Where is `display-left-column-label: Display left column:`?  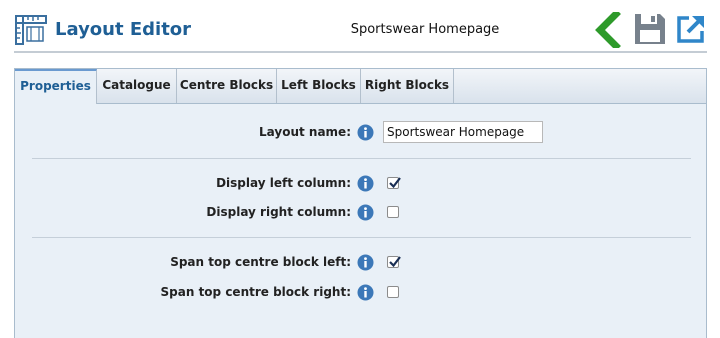
display-left-column-label: Display left column: is located at coordinates (283, 183).